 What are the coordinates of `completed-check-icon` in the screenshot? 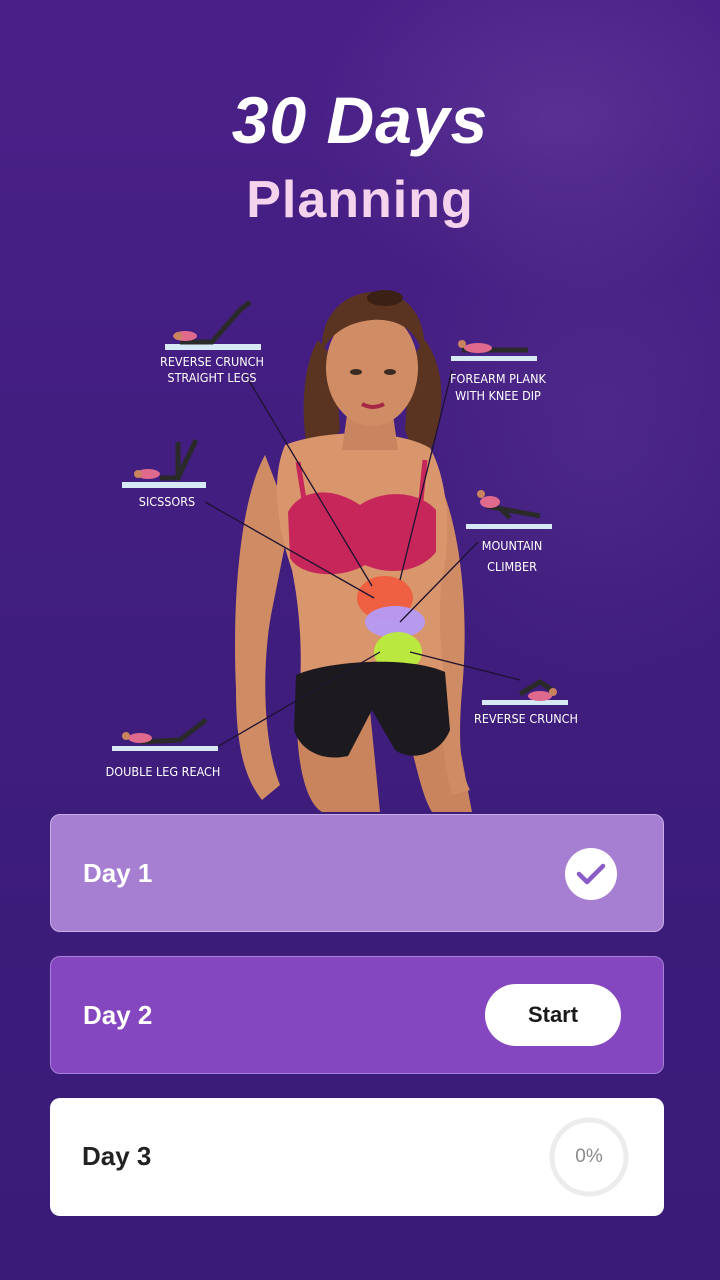 It's located at (591, 874).